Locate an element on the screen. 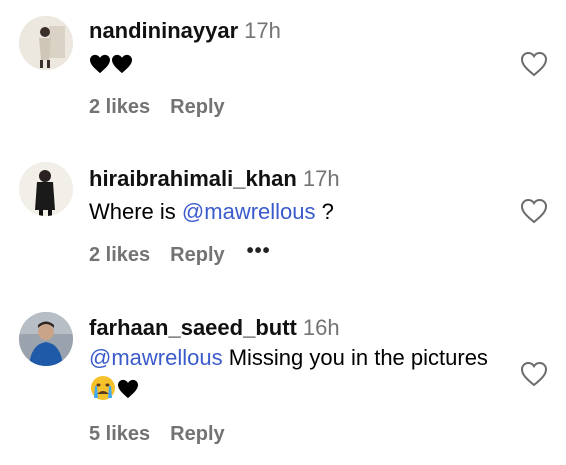 This screenshot has width=566, height=465. comment-header: hiraibrahimali_khan 17h is located at coordinates (214, 179).